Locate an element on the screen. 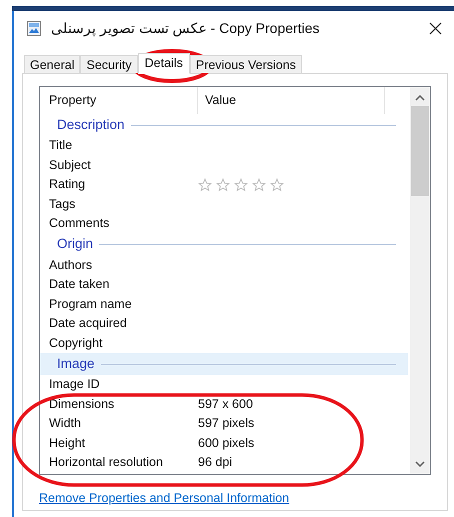 The height and width of the screenshot is (517, 454). column-header: Property is located at coordinates (72, 100).